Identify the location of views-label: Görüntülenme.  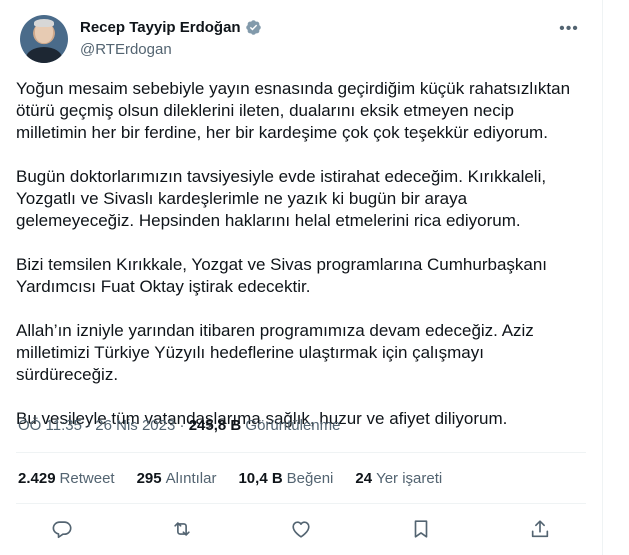
(293, 425).